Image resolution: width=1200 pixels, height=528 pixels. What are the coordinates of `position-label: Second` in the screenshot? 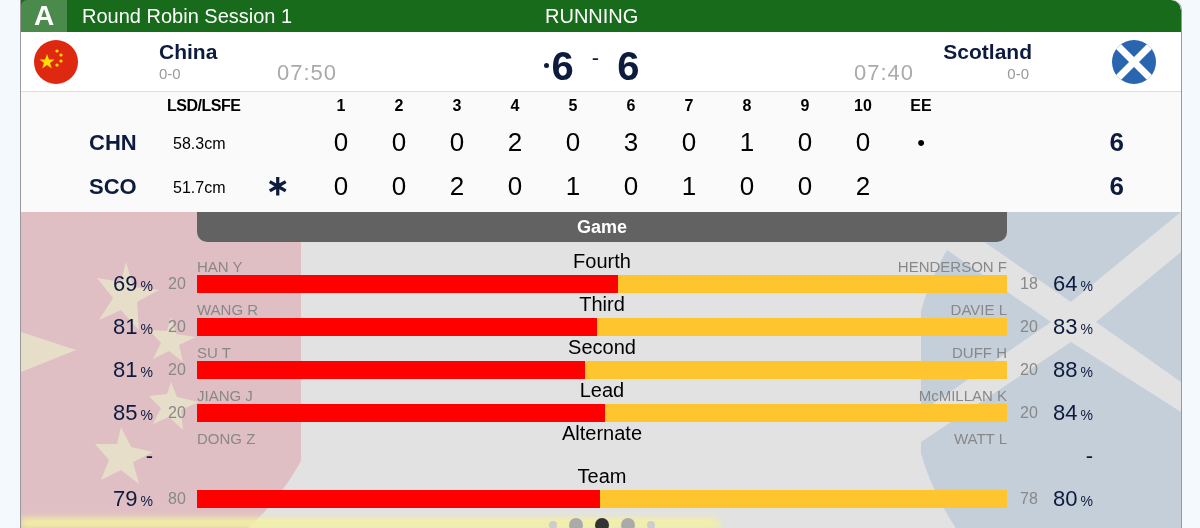 It's located at (602, 347).